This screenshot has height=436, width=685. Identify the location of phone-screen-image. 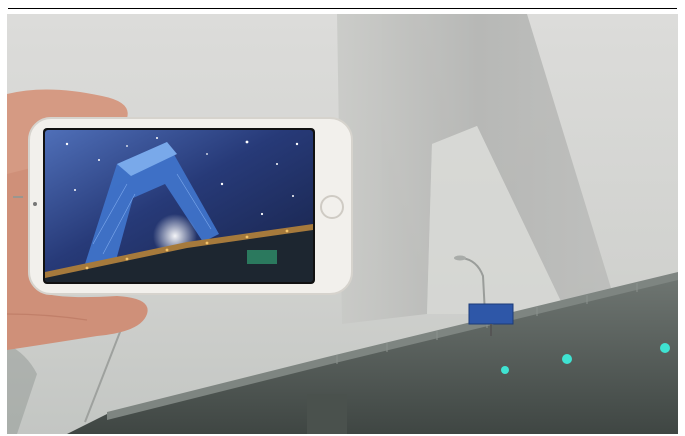
(179, 206).